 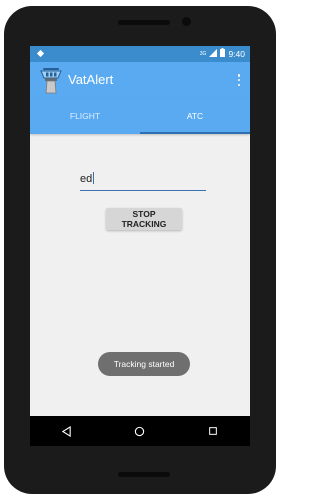 I want to click on earpiece-speaker, so click(x=144, y=22).